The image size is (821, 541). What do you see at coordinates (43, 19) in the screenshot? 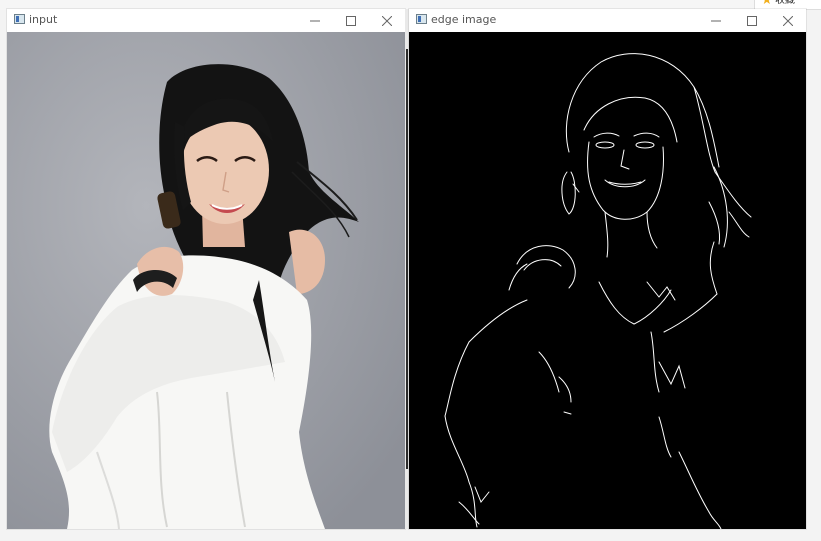
I see `window-title: input` at bounding box center [43, 19].